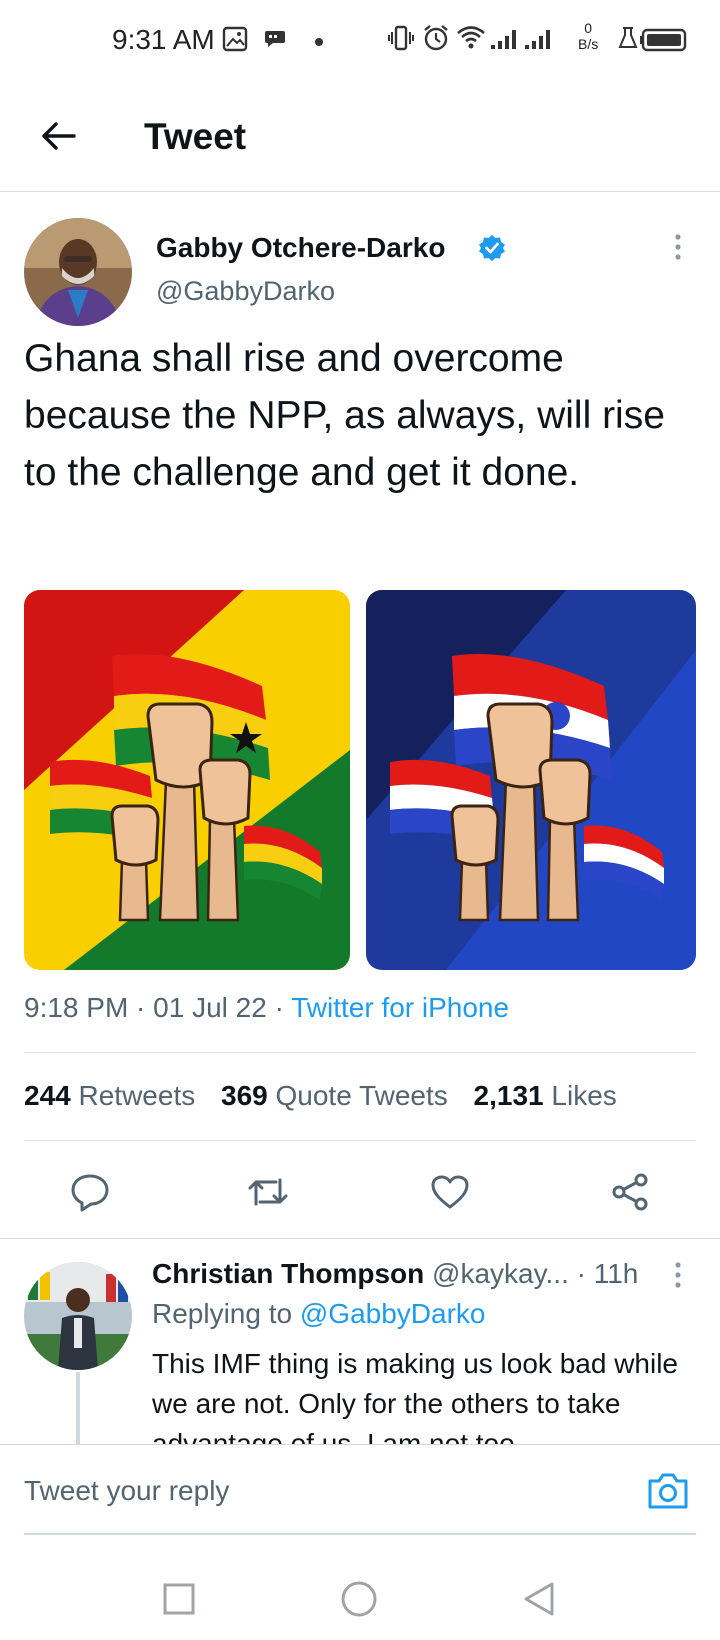 The image size is (720, 1640). I want to click on battery-icon, so click(664, 42).